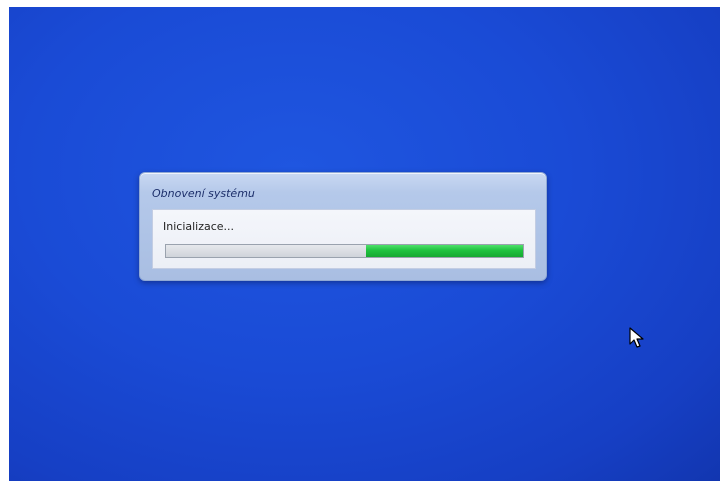  I want to click on progress-bar-fill, so click(444, 251).